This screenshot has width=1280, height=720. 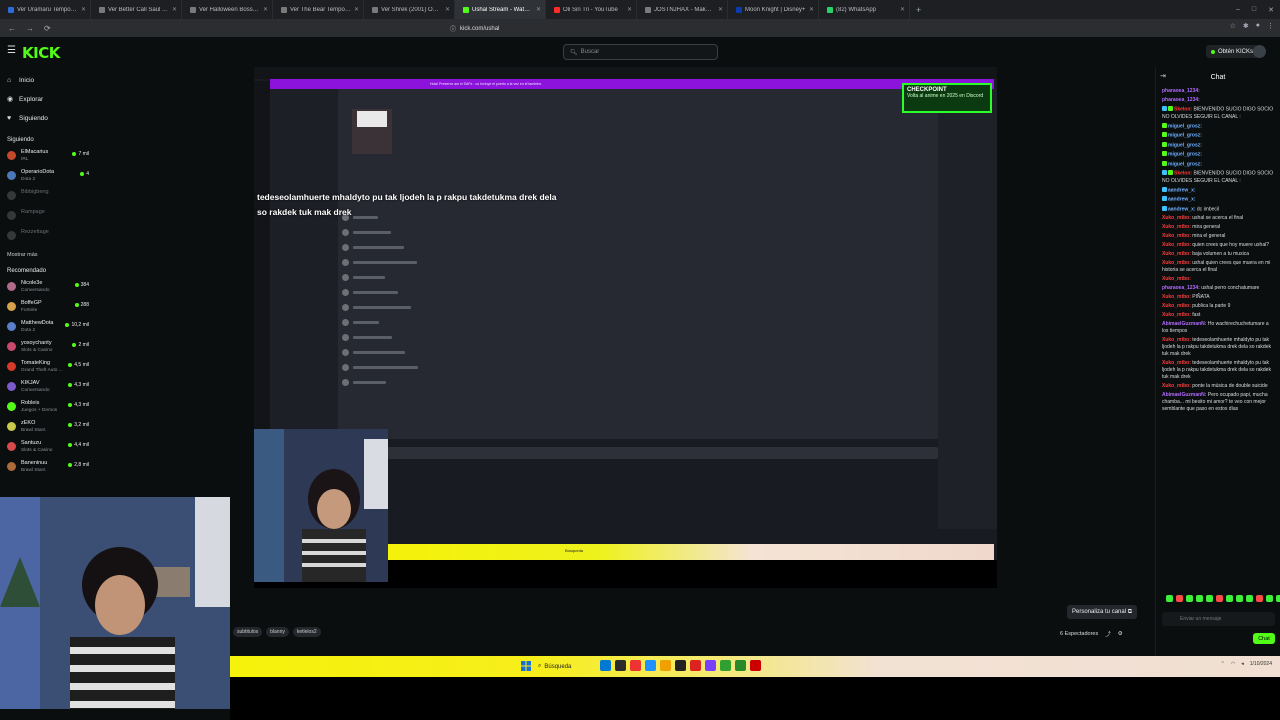 I want to click on browser-tab: Ver Shrek (2001) Online - Peliplus ✕, so click(x=409, y=9).